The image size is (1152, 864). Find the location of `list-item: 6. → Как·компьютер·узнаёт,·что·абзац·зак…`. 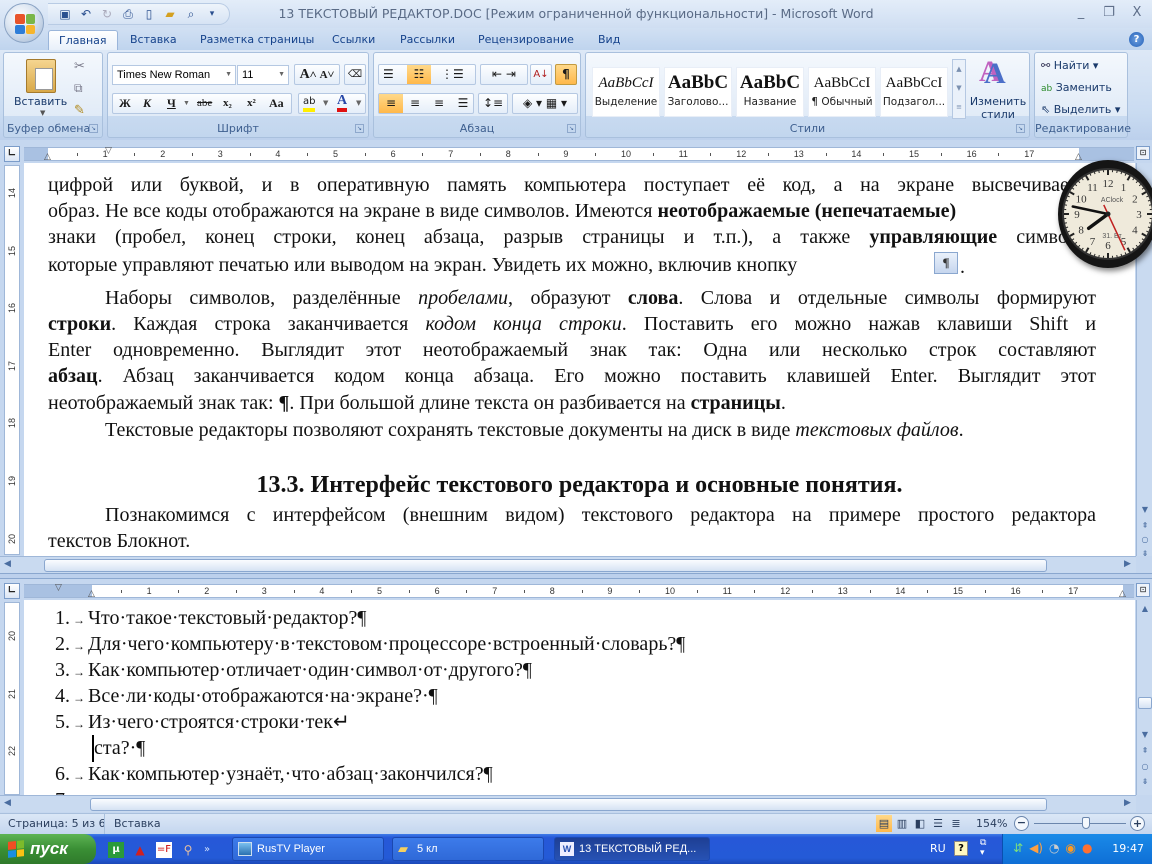

list-item: 6. → Как·компьютер·узнаёт,·что·абзац·зак… is located at coordinates (274, 775).